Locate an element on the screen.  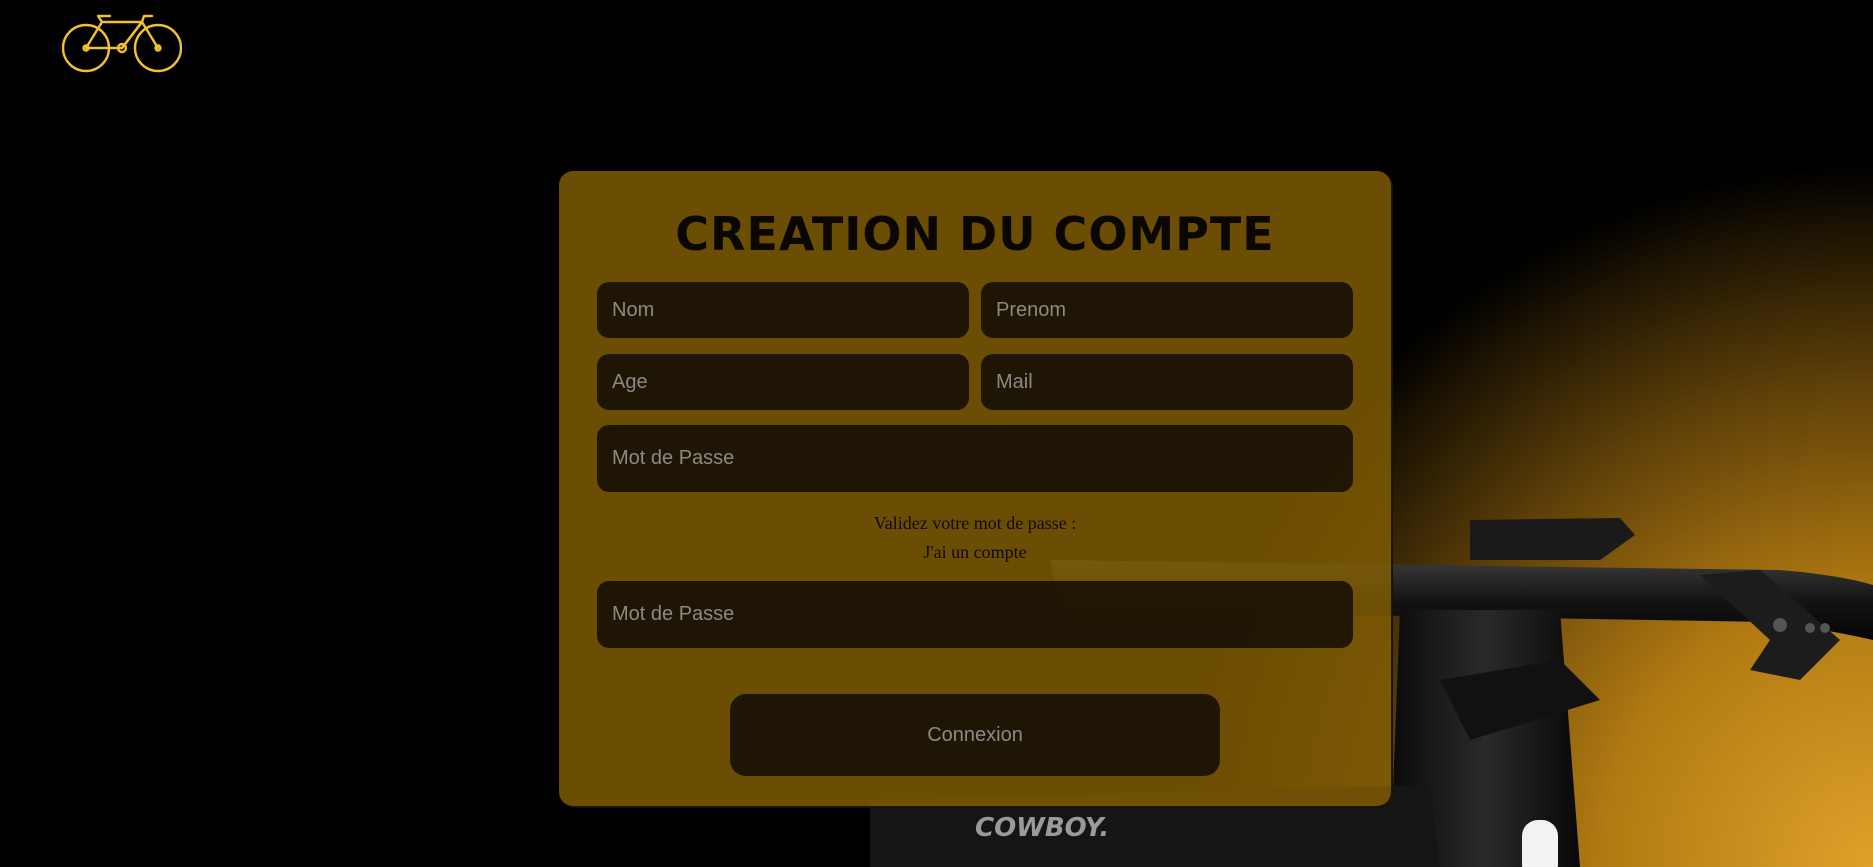
nom-input is located at coordinates (783, 310).